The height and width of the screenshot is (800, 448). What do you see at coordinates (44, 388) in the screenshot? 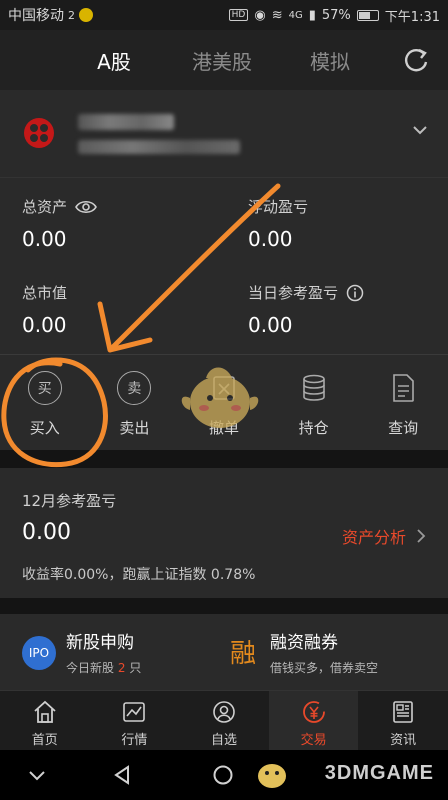
I see `buy-icon: 买` at bounding box center [44, 388].